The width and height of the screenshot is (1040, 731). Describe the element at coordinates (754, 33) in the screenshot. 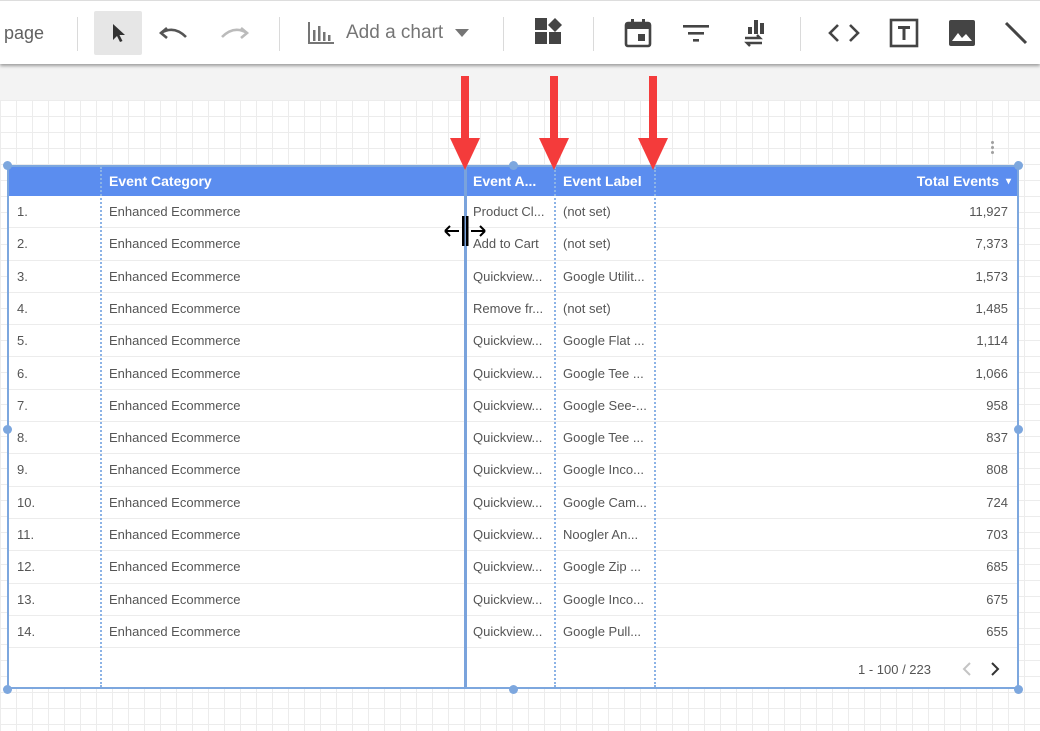

I see `data-control-button` at that location.